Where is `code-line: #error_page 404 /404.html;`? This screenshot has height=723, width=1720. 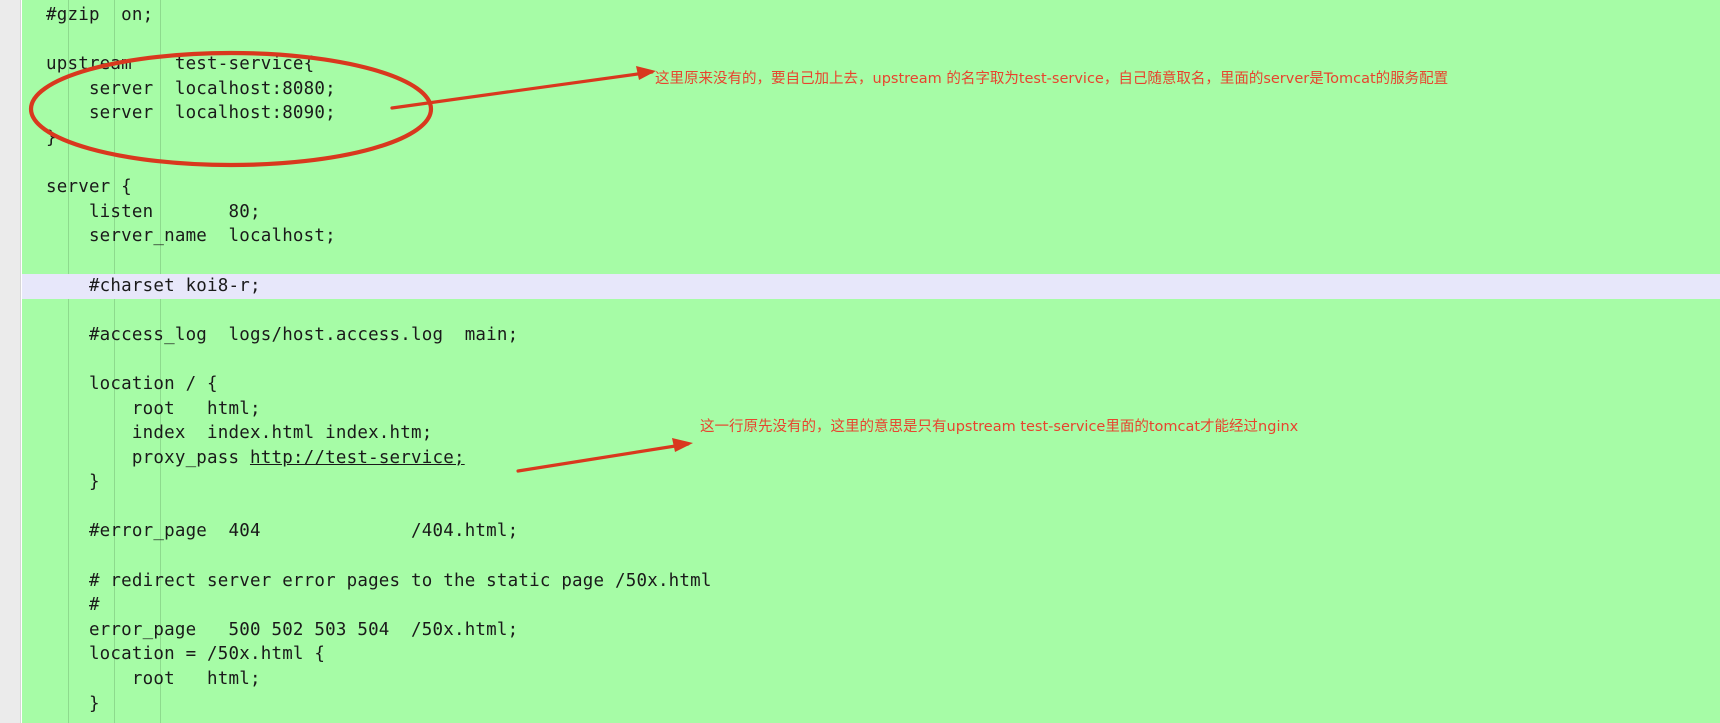 code-line: #error_page 404 /404.html; is located at coordinates (849, 531).